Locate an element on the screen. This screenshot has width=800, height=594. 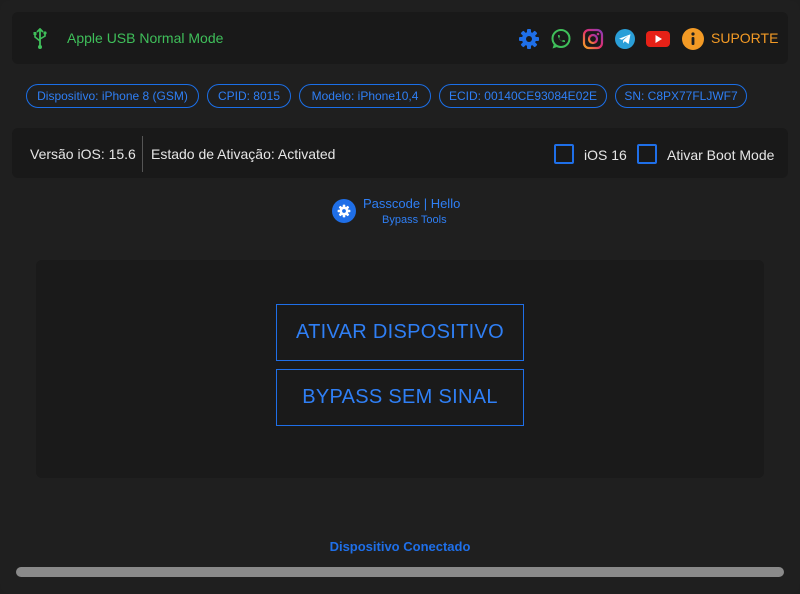
boot-mode-checkbox is located at coordinates (647, 154).